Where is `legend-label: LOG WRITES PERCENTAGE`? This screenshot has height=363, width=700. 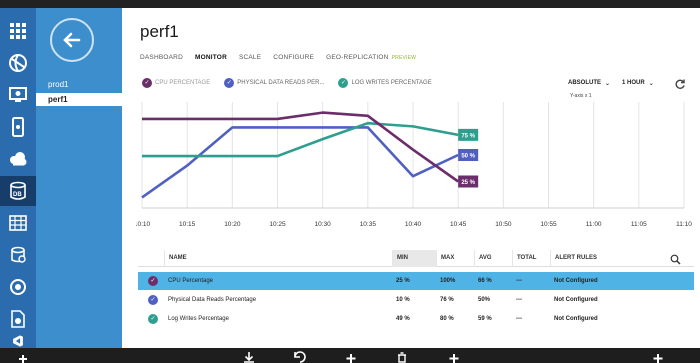 legend-label: LOG WRITES PERCENTAGE is located at coordinates (391, 83).